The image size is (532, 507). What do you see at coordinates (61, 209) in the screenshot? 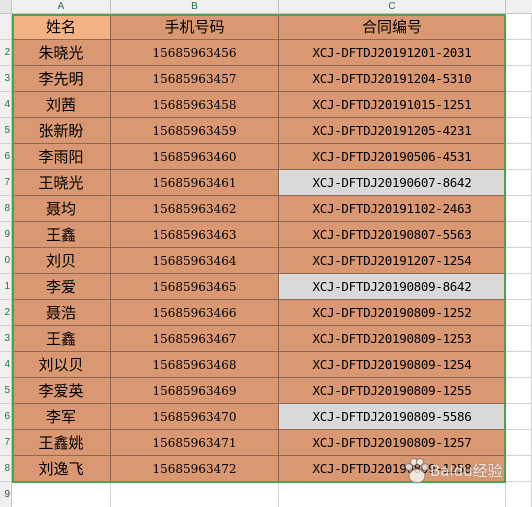
I see `cell-name: 聂均` at bounding box center [61, 209].